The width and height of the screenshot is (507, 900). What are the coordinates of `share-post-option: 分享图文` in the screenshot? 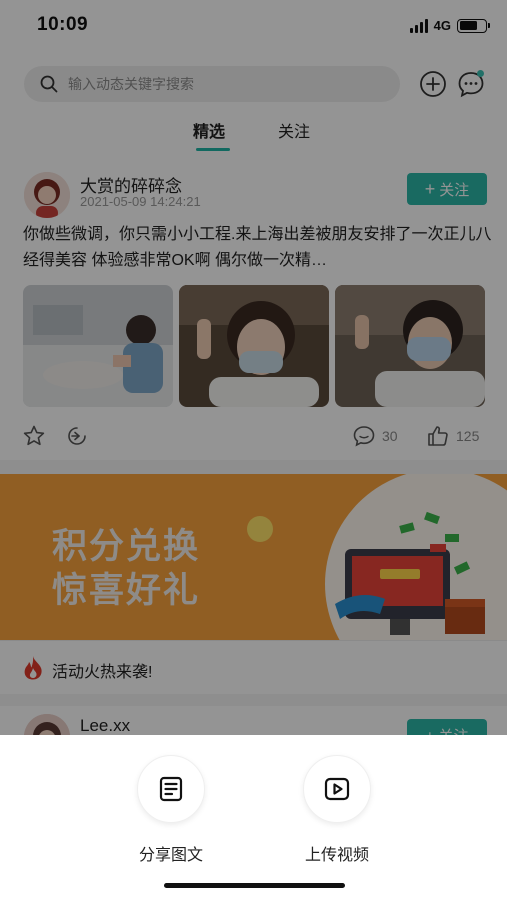 It's located at (171, 809).